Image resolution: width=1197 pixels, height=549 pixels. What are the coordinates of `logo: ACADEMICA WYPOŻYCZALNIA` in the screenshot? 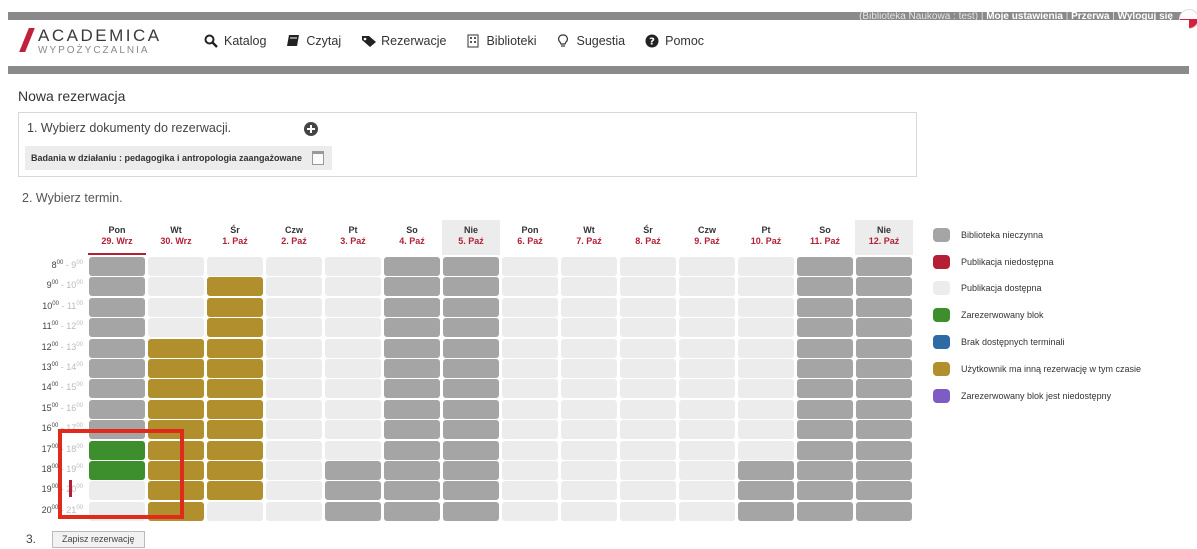 It's located at (98, 43).